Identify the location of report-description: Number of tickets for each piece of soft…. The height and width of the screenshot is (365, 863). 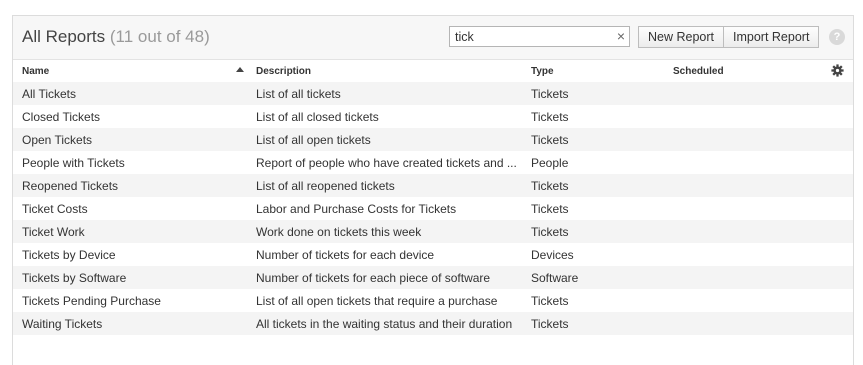
(373, 278).